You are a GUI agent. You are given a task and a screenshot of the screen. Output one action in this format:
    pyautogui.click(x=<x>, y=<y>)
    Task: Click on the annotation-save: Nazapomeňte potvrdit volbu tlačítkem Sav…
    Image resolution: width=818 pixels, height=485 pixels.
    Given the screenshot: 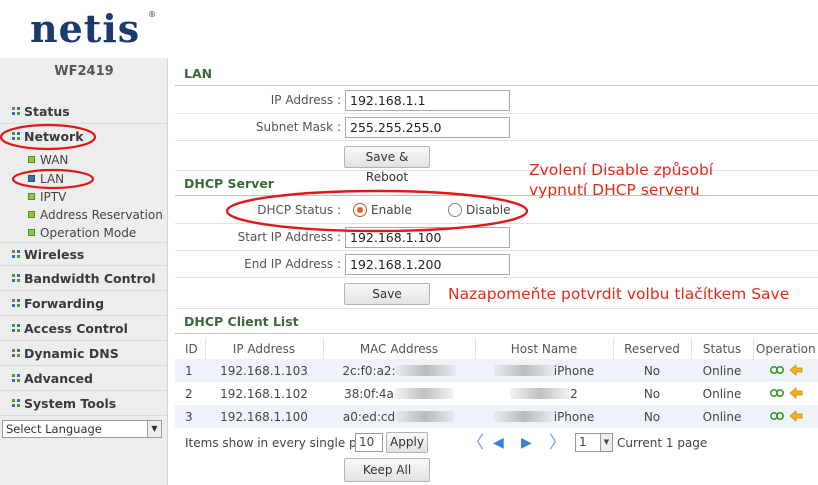 What is the action you would take?
    pyautogui.click(x=619, y=294)
    